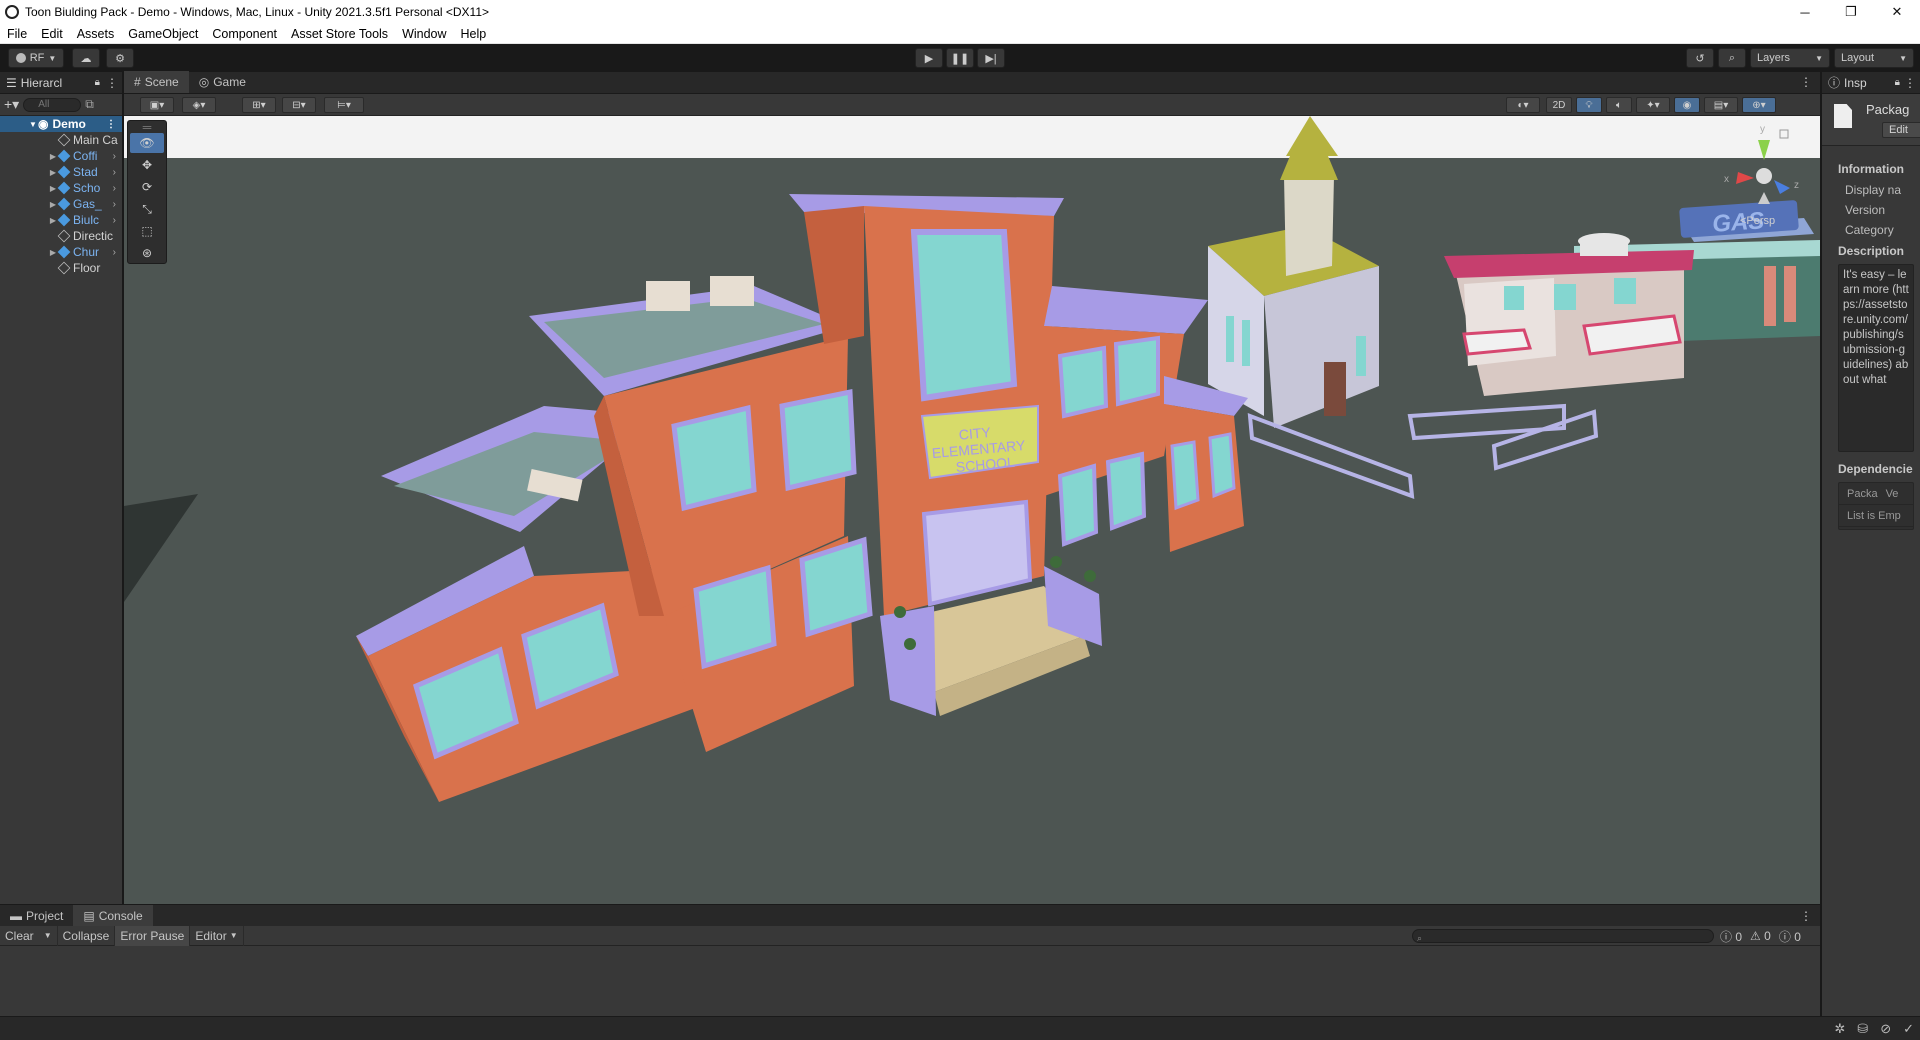 The image size is (1920, 1040). What do you see at coordinates (86, 58) in the screenshot?
I see `cloud-button: ☁` at bounding box center [86, 58].